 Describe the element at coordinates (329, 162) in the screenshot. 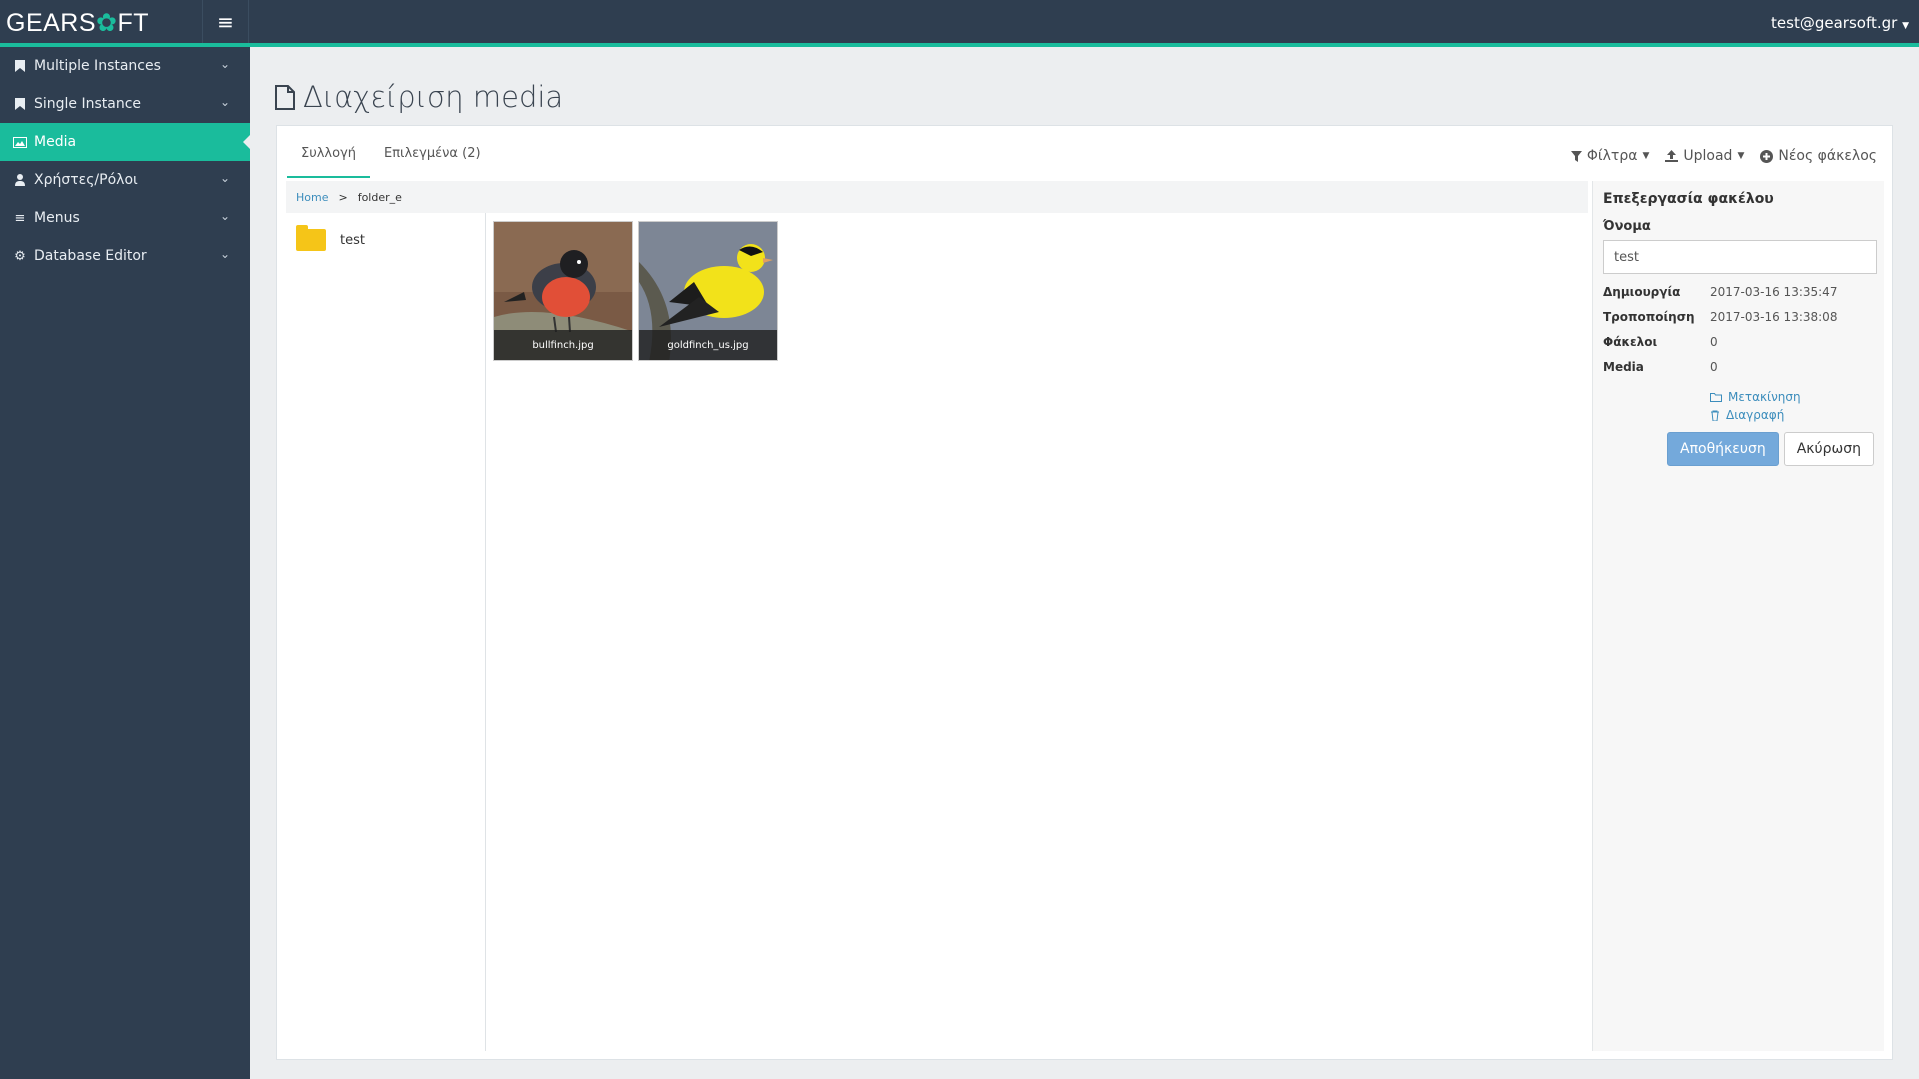

I see `tab-collection: Συλλογή` at that location.